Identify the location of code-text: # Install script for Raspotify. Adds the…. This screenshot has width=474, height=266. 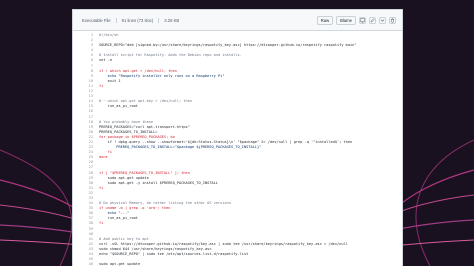
(170, 55).